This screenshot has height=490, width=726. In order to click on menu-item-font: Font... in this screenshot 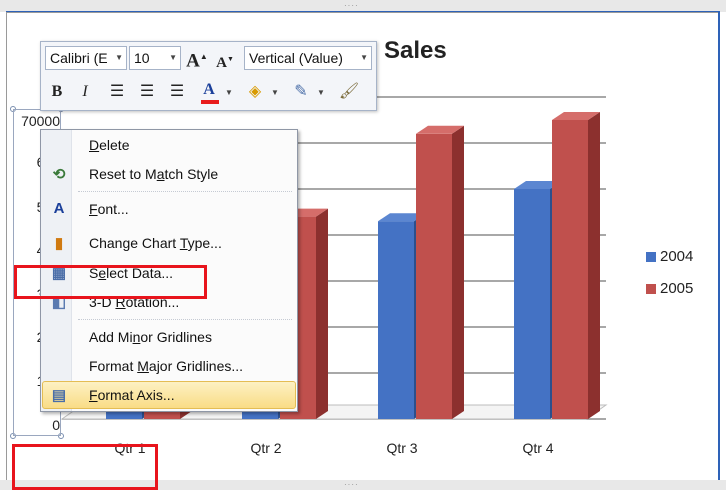, I will do `click(109, 209)`.